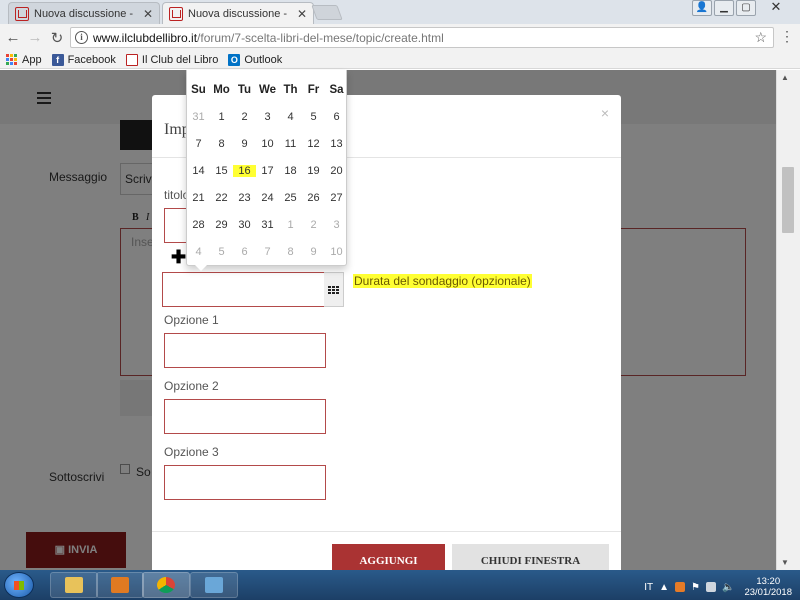  I want to click on calendar-day: 25, so click(290, 198).